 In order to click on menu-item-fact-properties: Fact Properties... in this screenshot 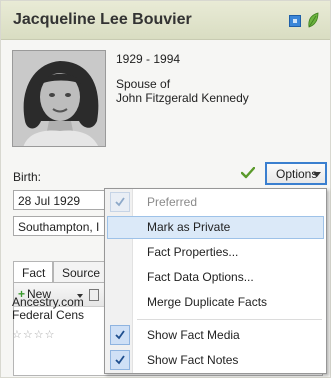, I will do `click(215, 252)`.